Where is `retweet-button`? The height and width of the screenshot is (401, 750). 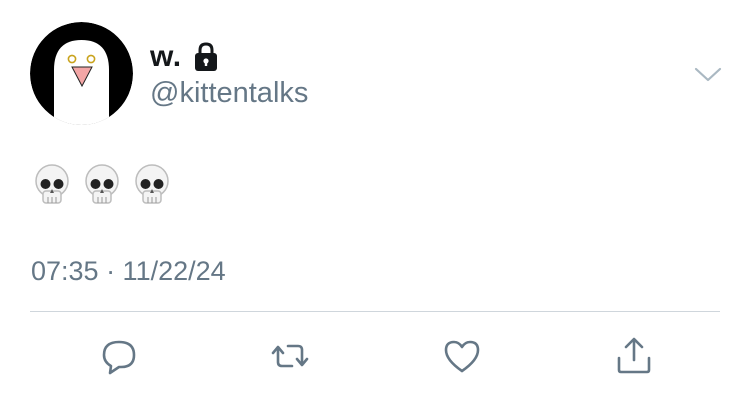 retweet-button is located at coordinates (290, 356).